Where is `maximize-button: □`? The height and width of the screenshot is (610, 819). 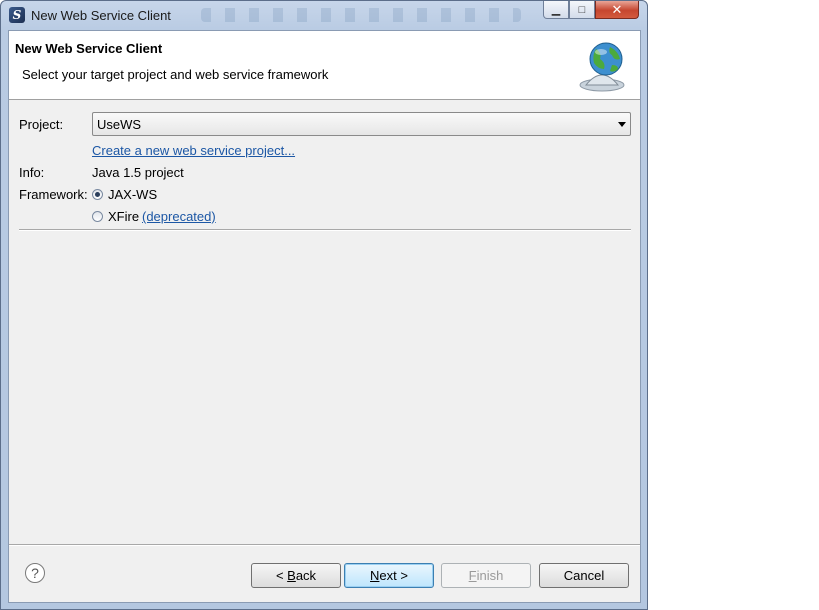 maximize-button: □ is located at coordinates (582, 10).